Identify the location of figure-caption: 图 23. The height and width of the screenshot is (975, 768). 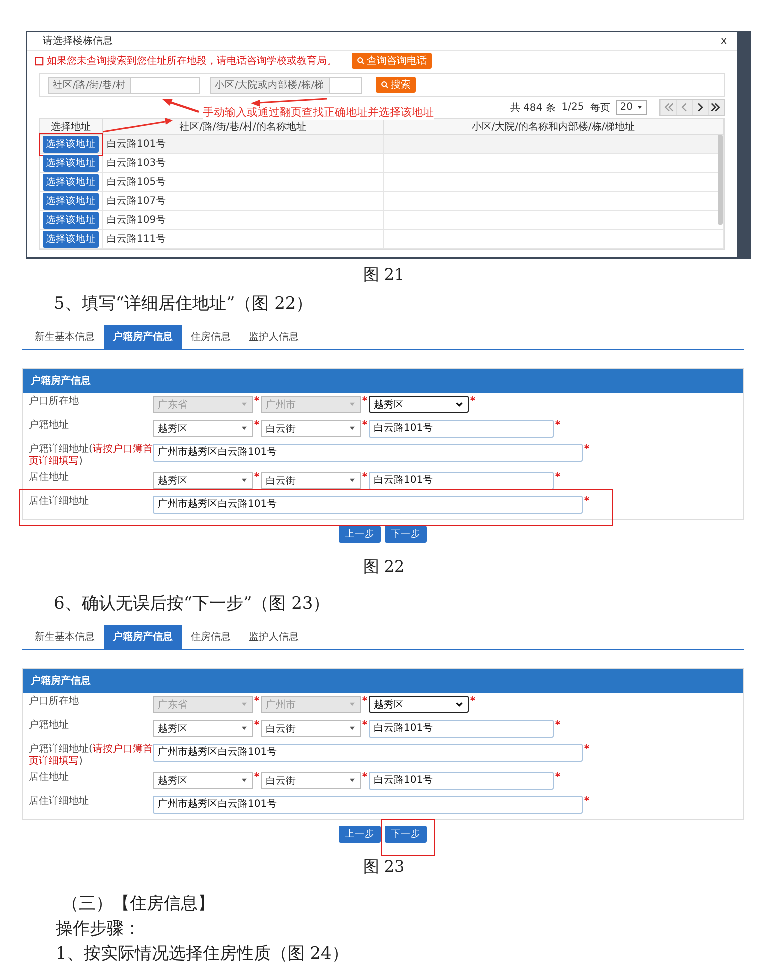
(384, 867).